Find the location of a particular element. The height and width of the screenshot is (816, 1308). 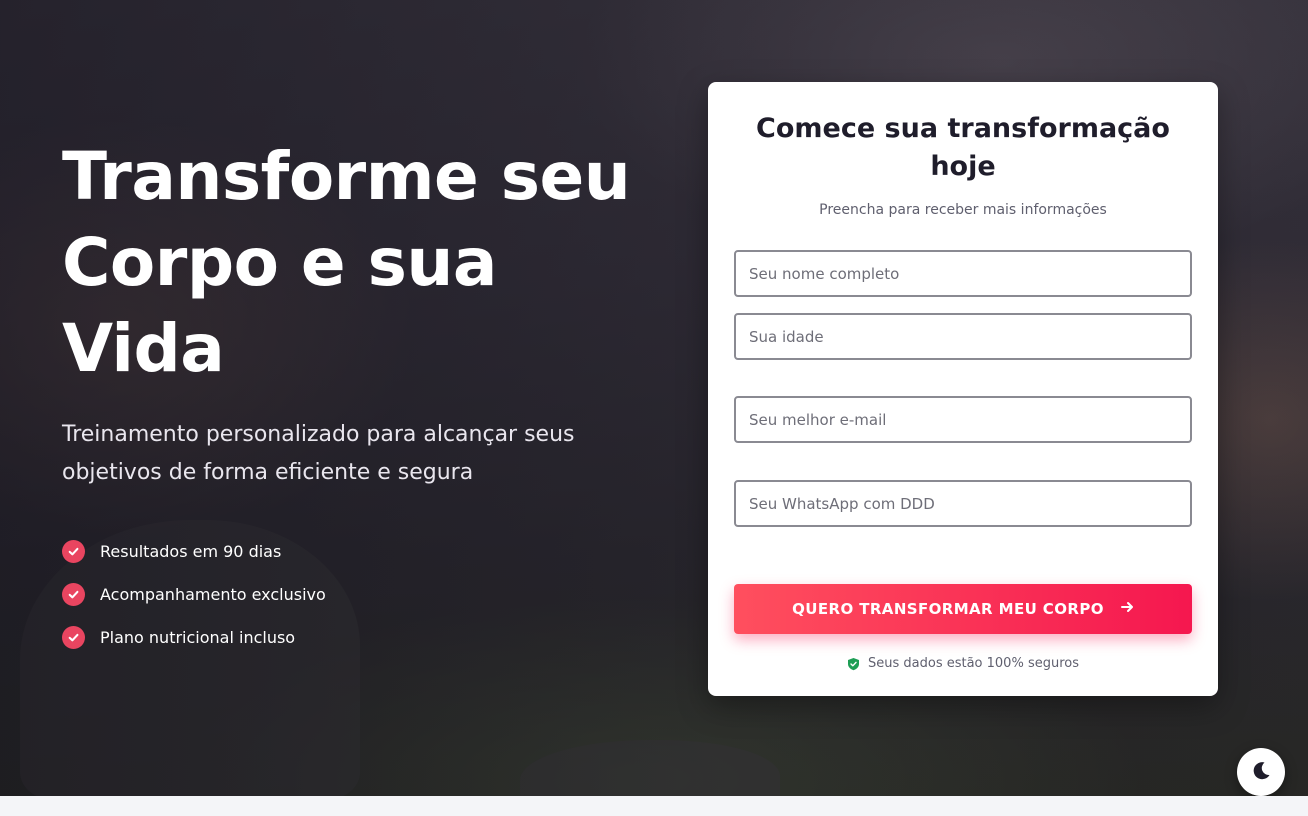

secure-note: Seus dados estão 100% seguros is located at coordinates (963, 663).